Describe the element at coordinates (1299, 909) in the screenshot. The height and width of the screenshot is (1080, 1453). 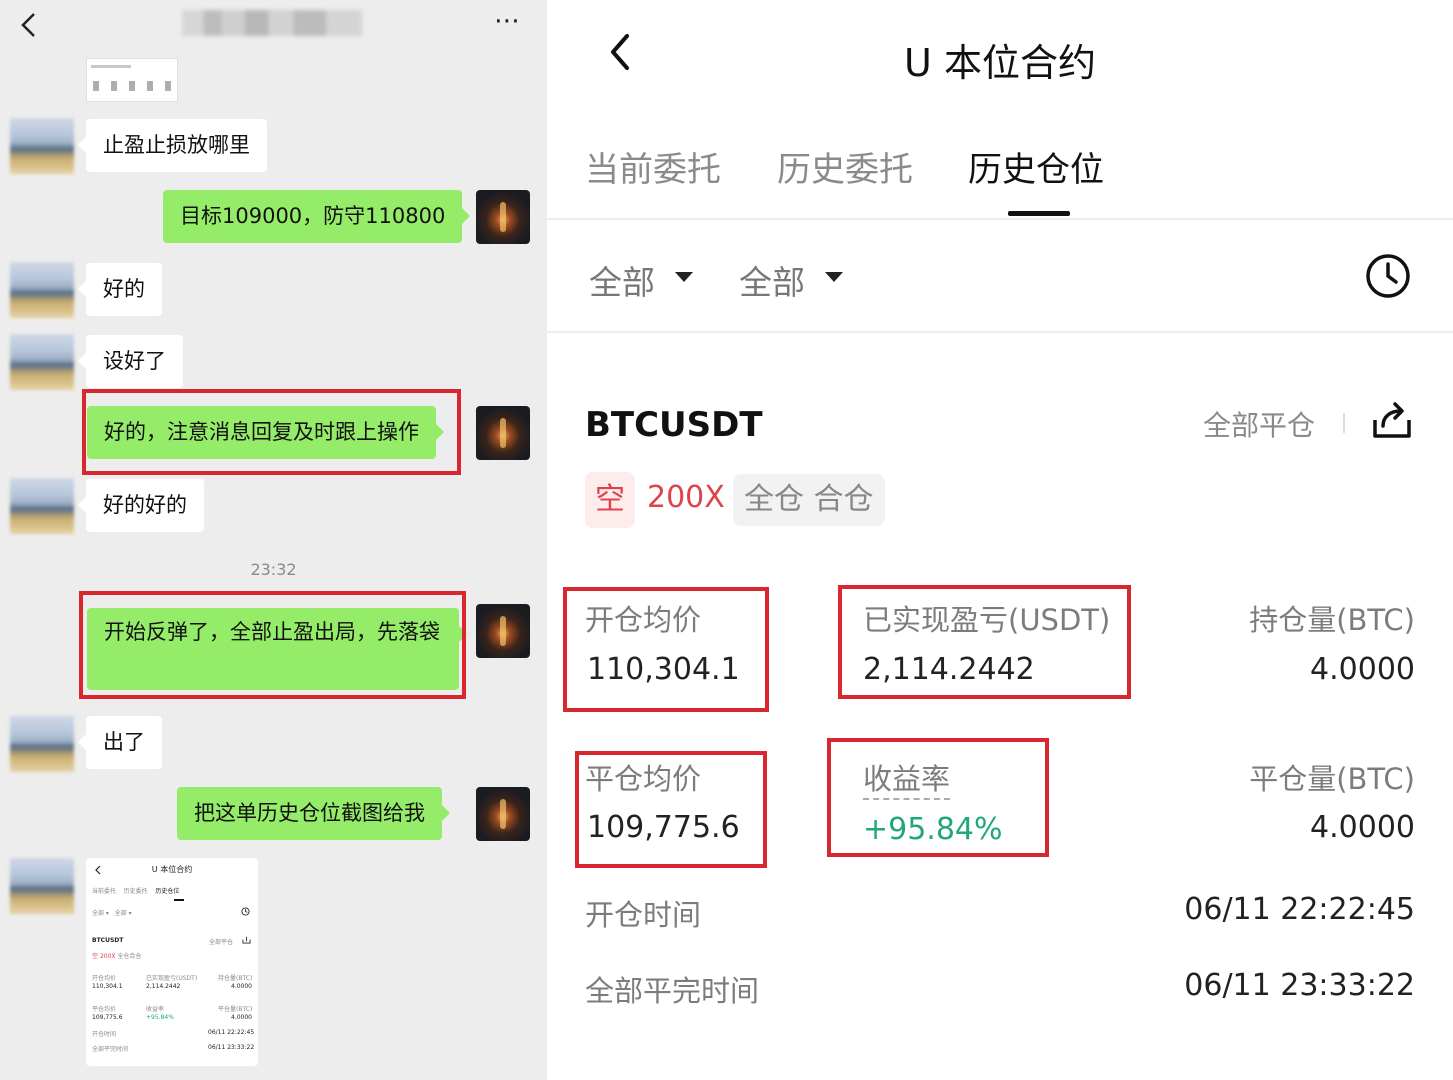
I see `open-time-value: 06/11 22:22:45` at that location.